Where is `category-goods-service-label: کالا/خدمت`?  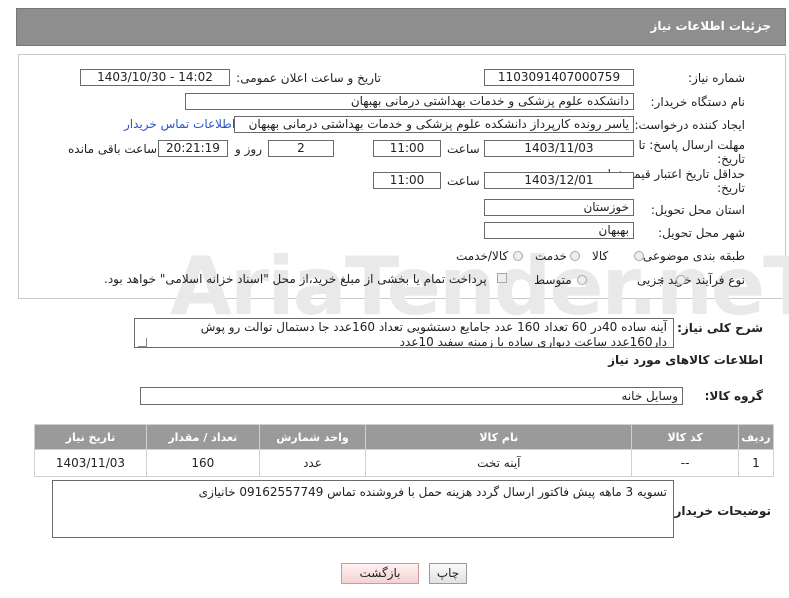
category-goods-service-label: کالا/خدمت is located at coordinates (482, 256).